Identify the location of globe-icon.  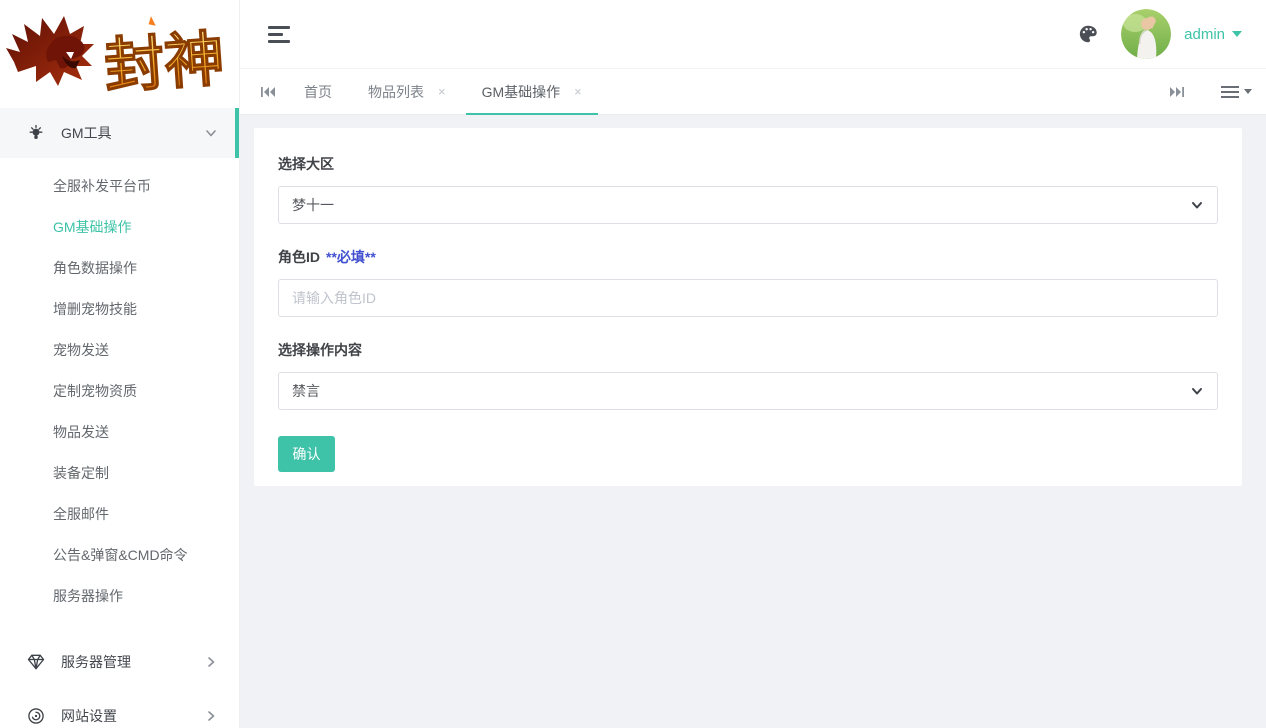
(36, 716).